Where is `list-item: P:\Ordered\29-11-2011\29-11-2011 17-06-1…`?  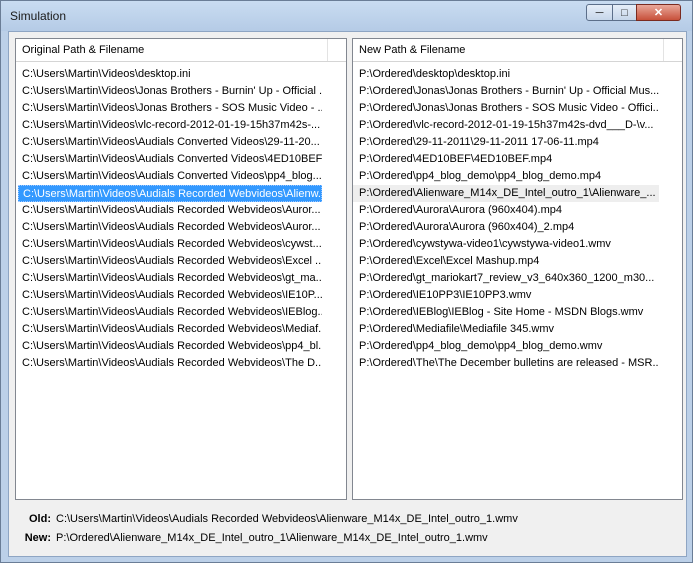
list-item: P:\Ordered\29-11-2011\29-11-2011 17-06-1… is located at coordinates (506, 142).